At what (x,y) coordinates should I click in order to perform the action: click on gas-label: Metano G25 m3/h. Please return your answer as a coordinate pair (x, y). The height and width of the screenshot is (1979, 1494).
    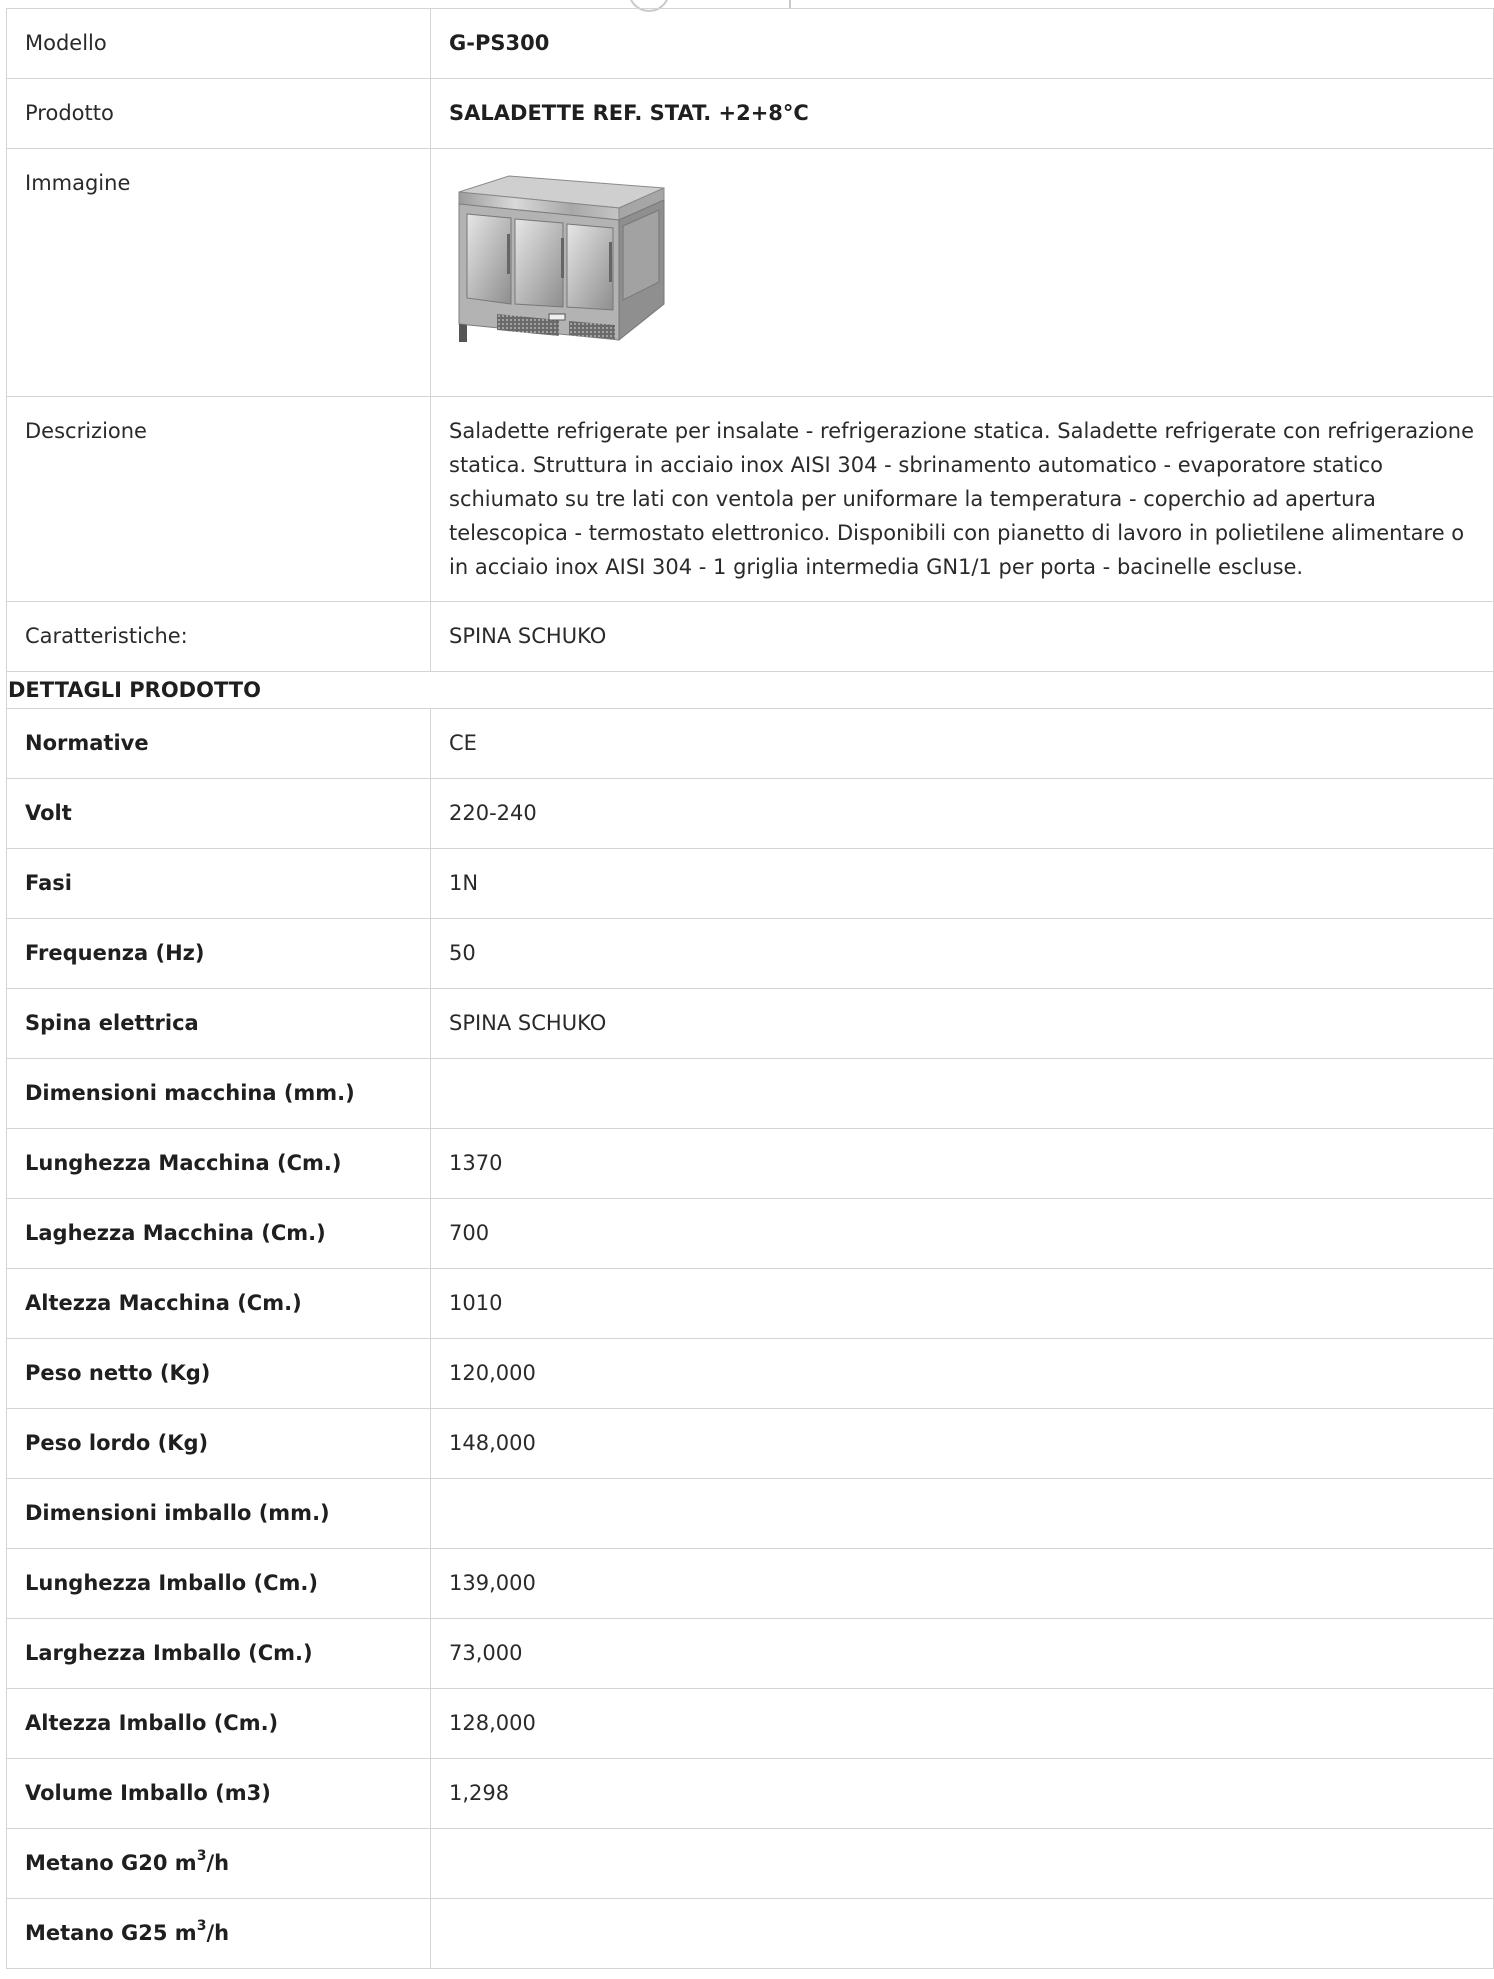
    Looking at the image, I should click on (218, 1933).